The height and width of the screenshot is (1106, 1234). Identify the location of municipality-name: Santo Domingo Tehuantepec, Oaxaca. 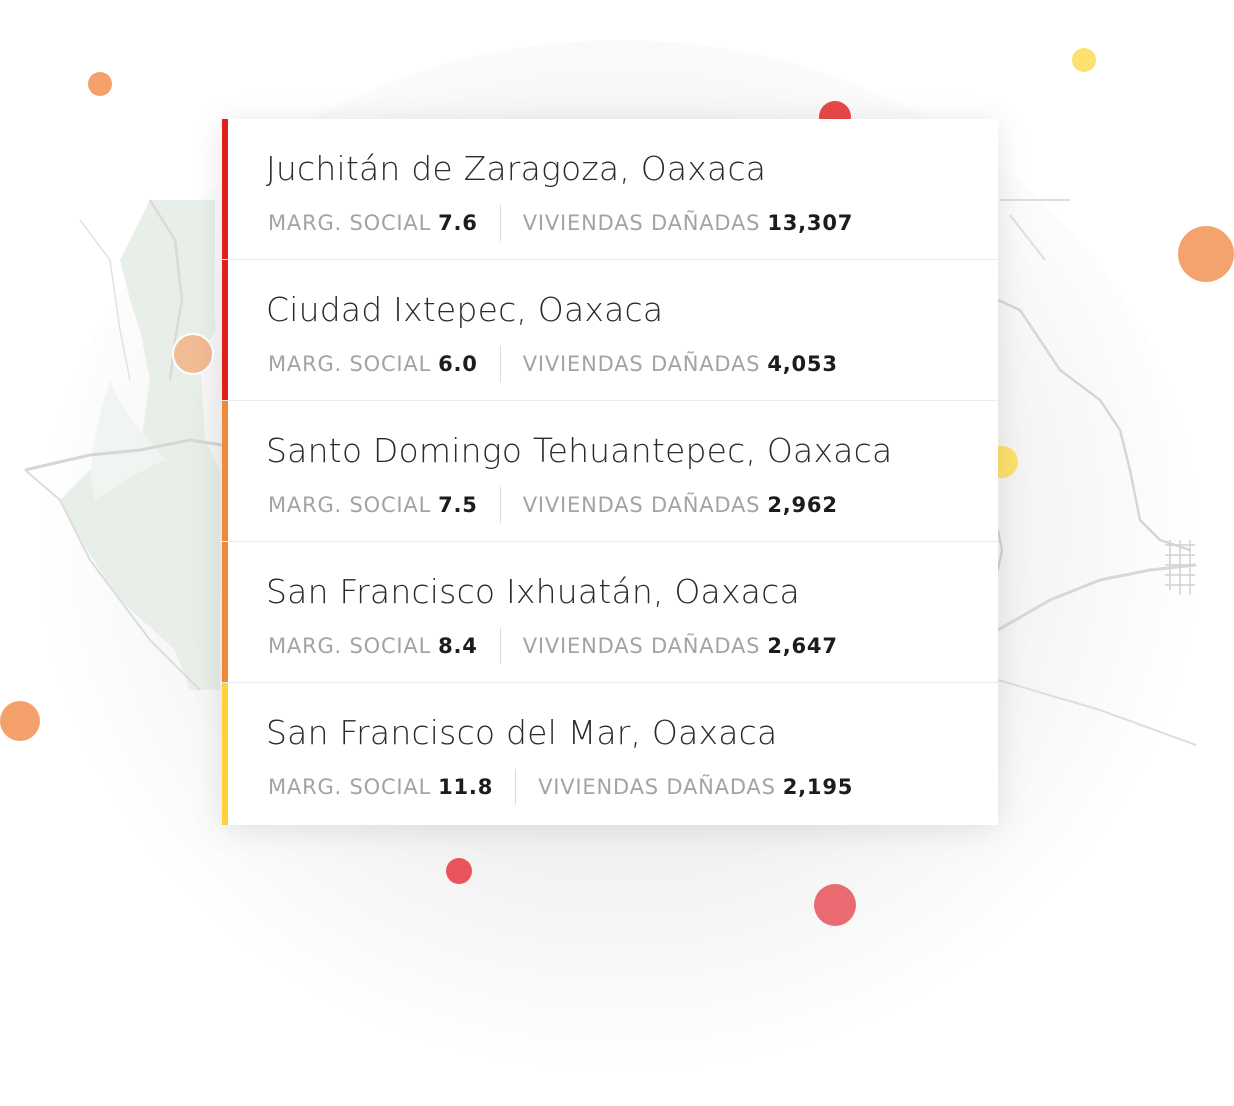
(579, 450).